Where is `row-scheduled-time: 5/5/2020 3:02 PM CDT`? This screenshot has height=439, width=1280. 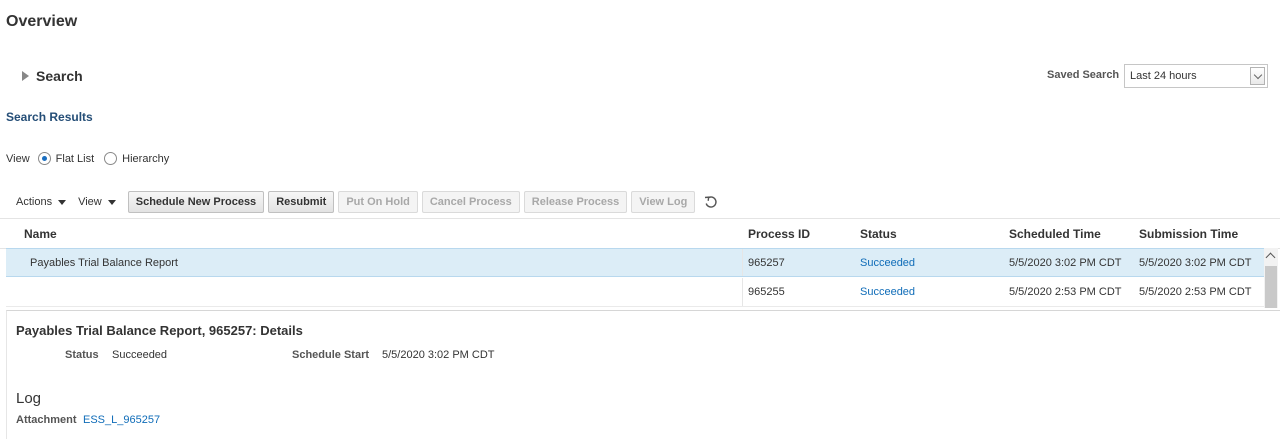
row-scheduled-time: 5/5/2020 3:02 PM CDT is located at coordinates (1065, 263).